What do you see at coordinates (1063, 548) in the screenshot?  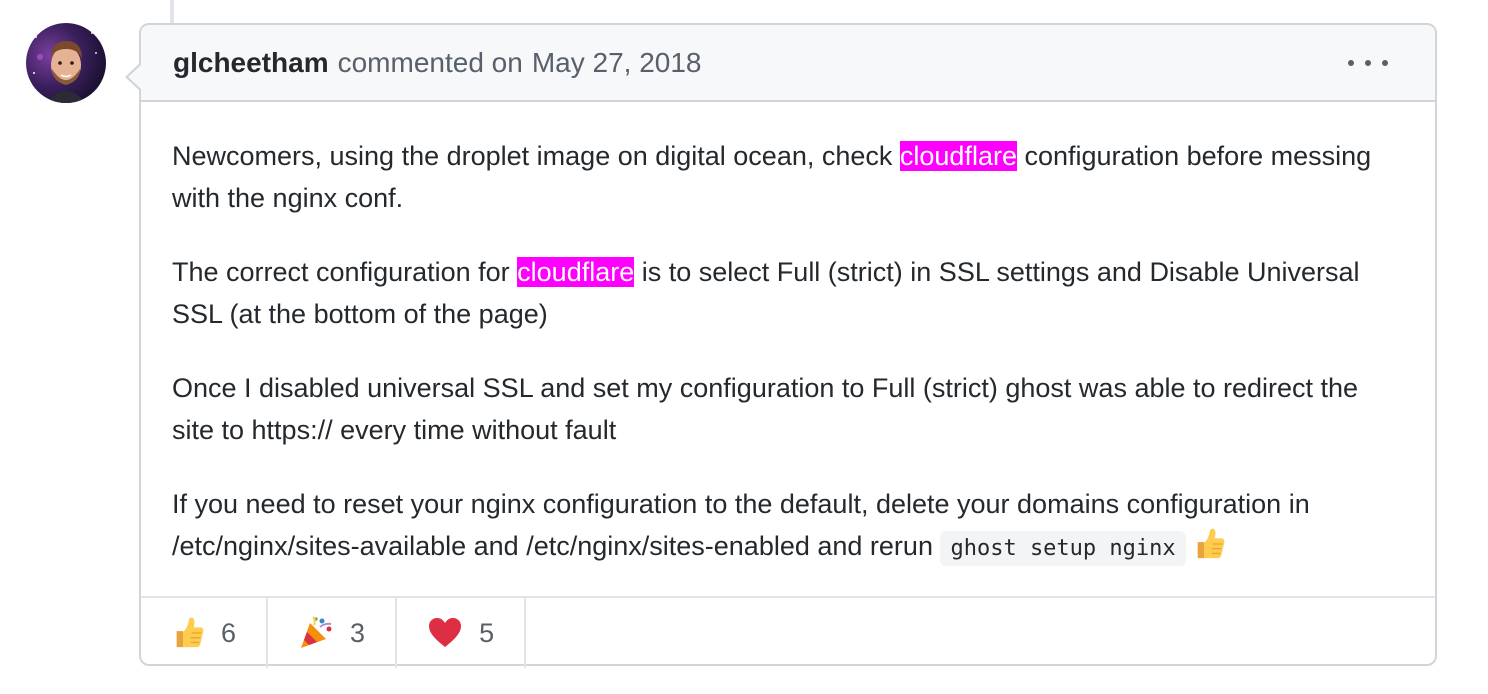 I see `inline-code: ghost setup nginx` at bounding box center [1063, 548].